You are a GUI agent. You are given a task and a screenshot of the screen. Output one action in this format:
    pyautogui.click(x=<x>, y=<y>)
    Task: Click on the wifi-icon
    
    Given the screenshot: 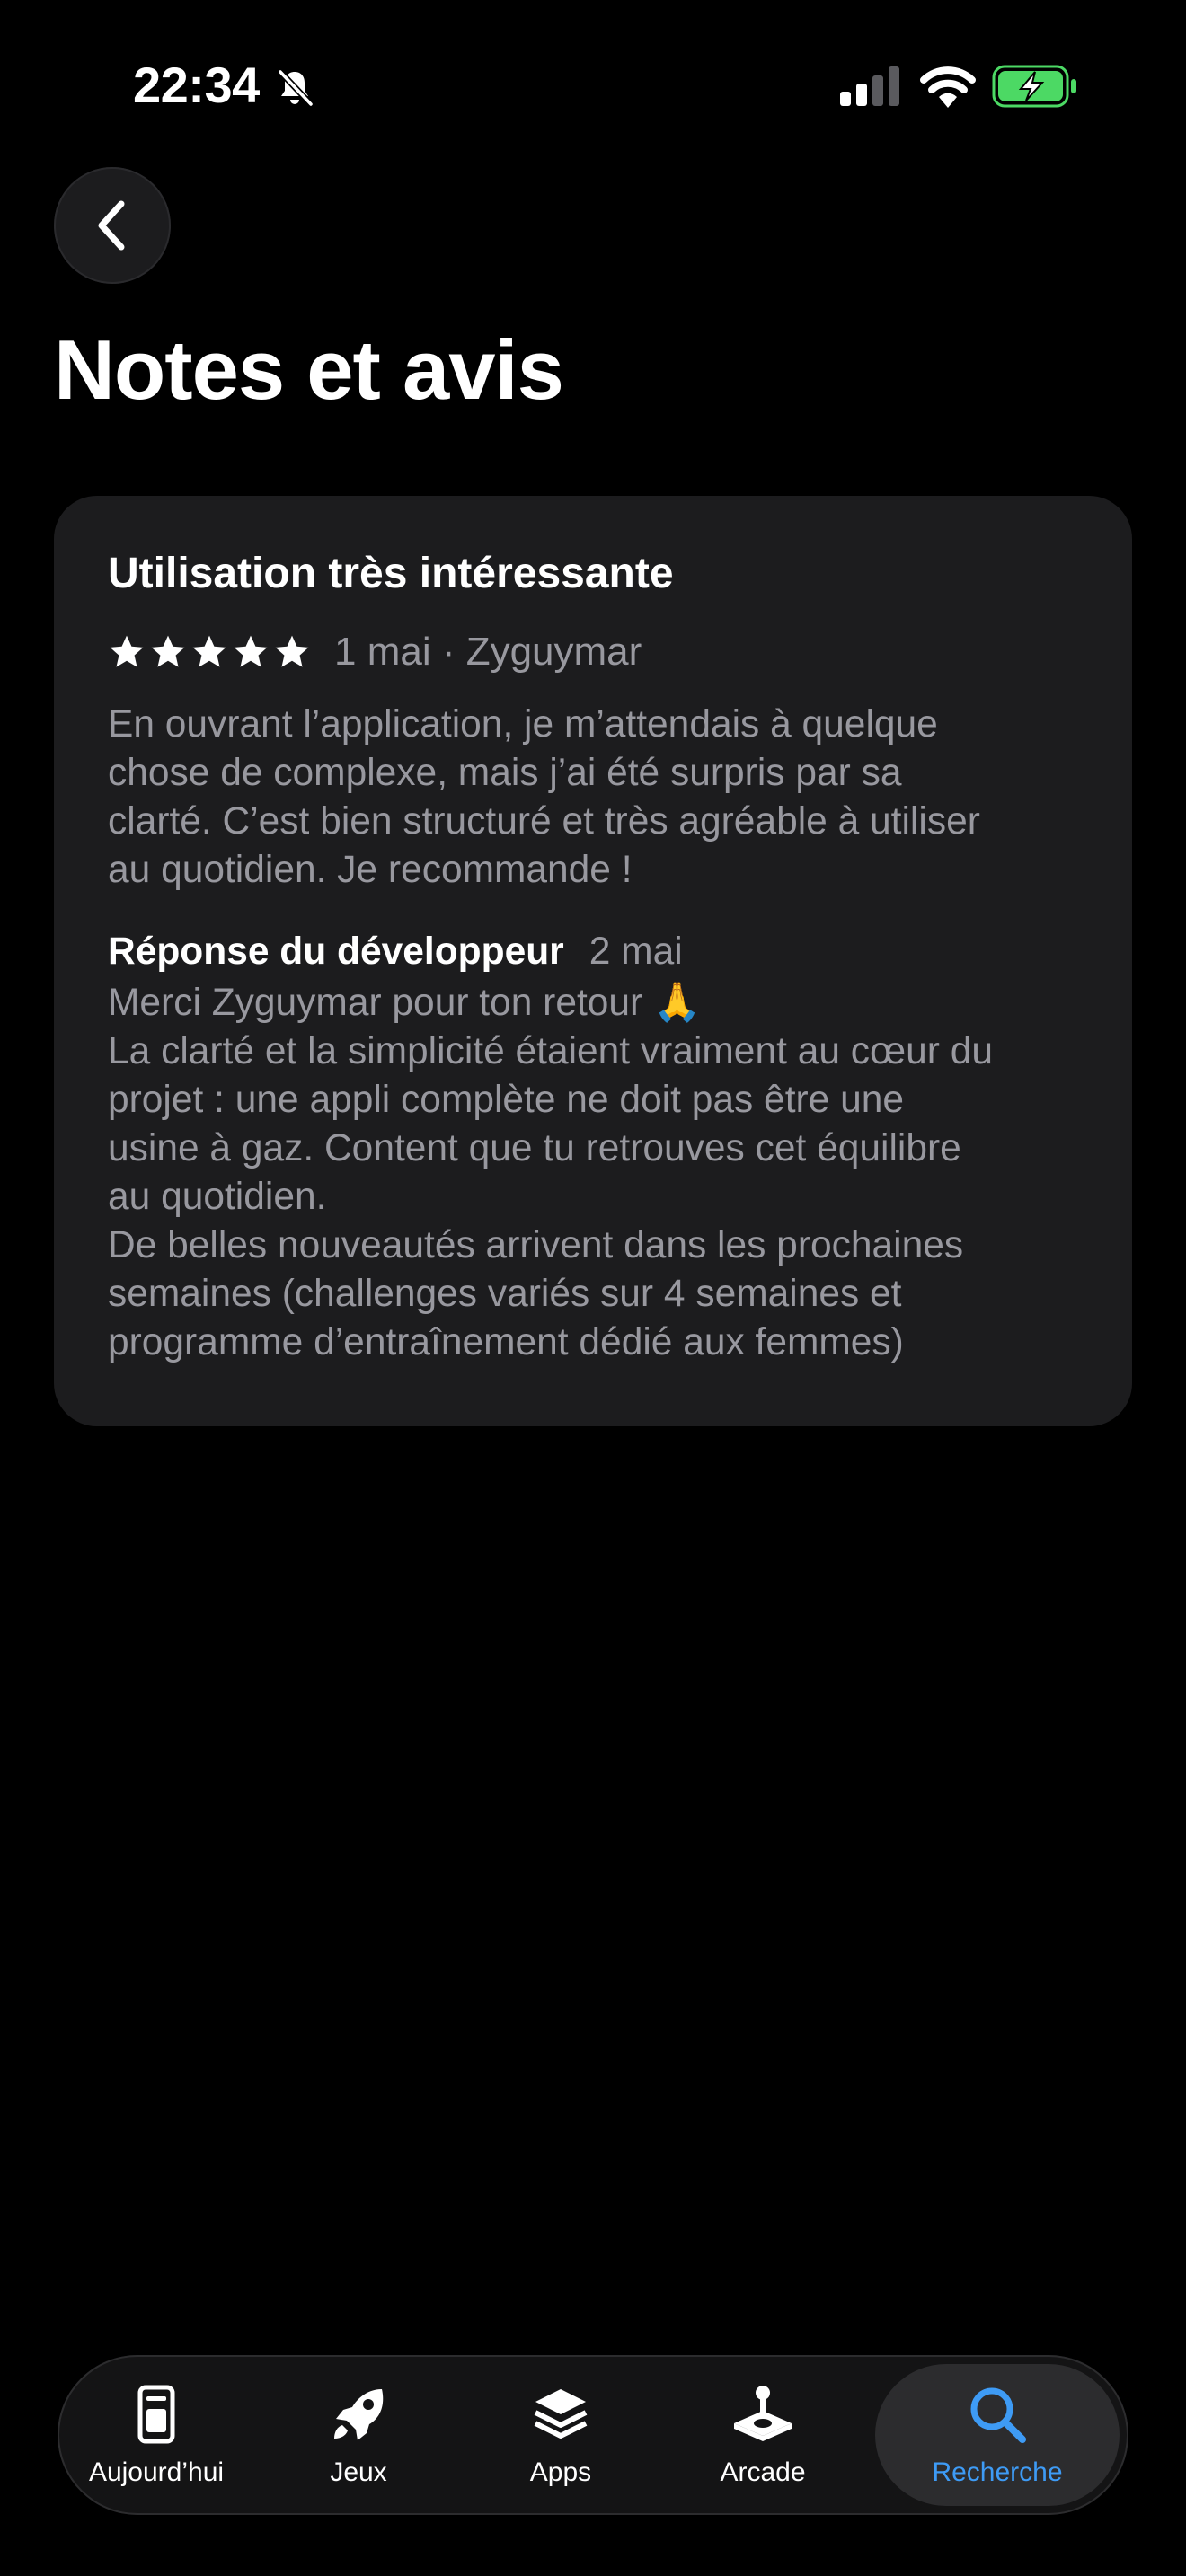 What is the action you would take?
    pyautogui.click(x=948, y=85)
    